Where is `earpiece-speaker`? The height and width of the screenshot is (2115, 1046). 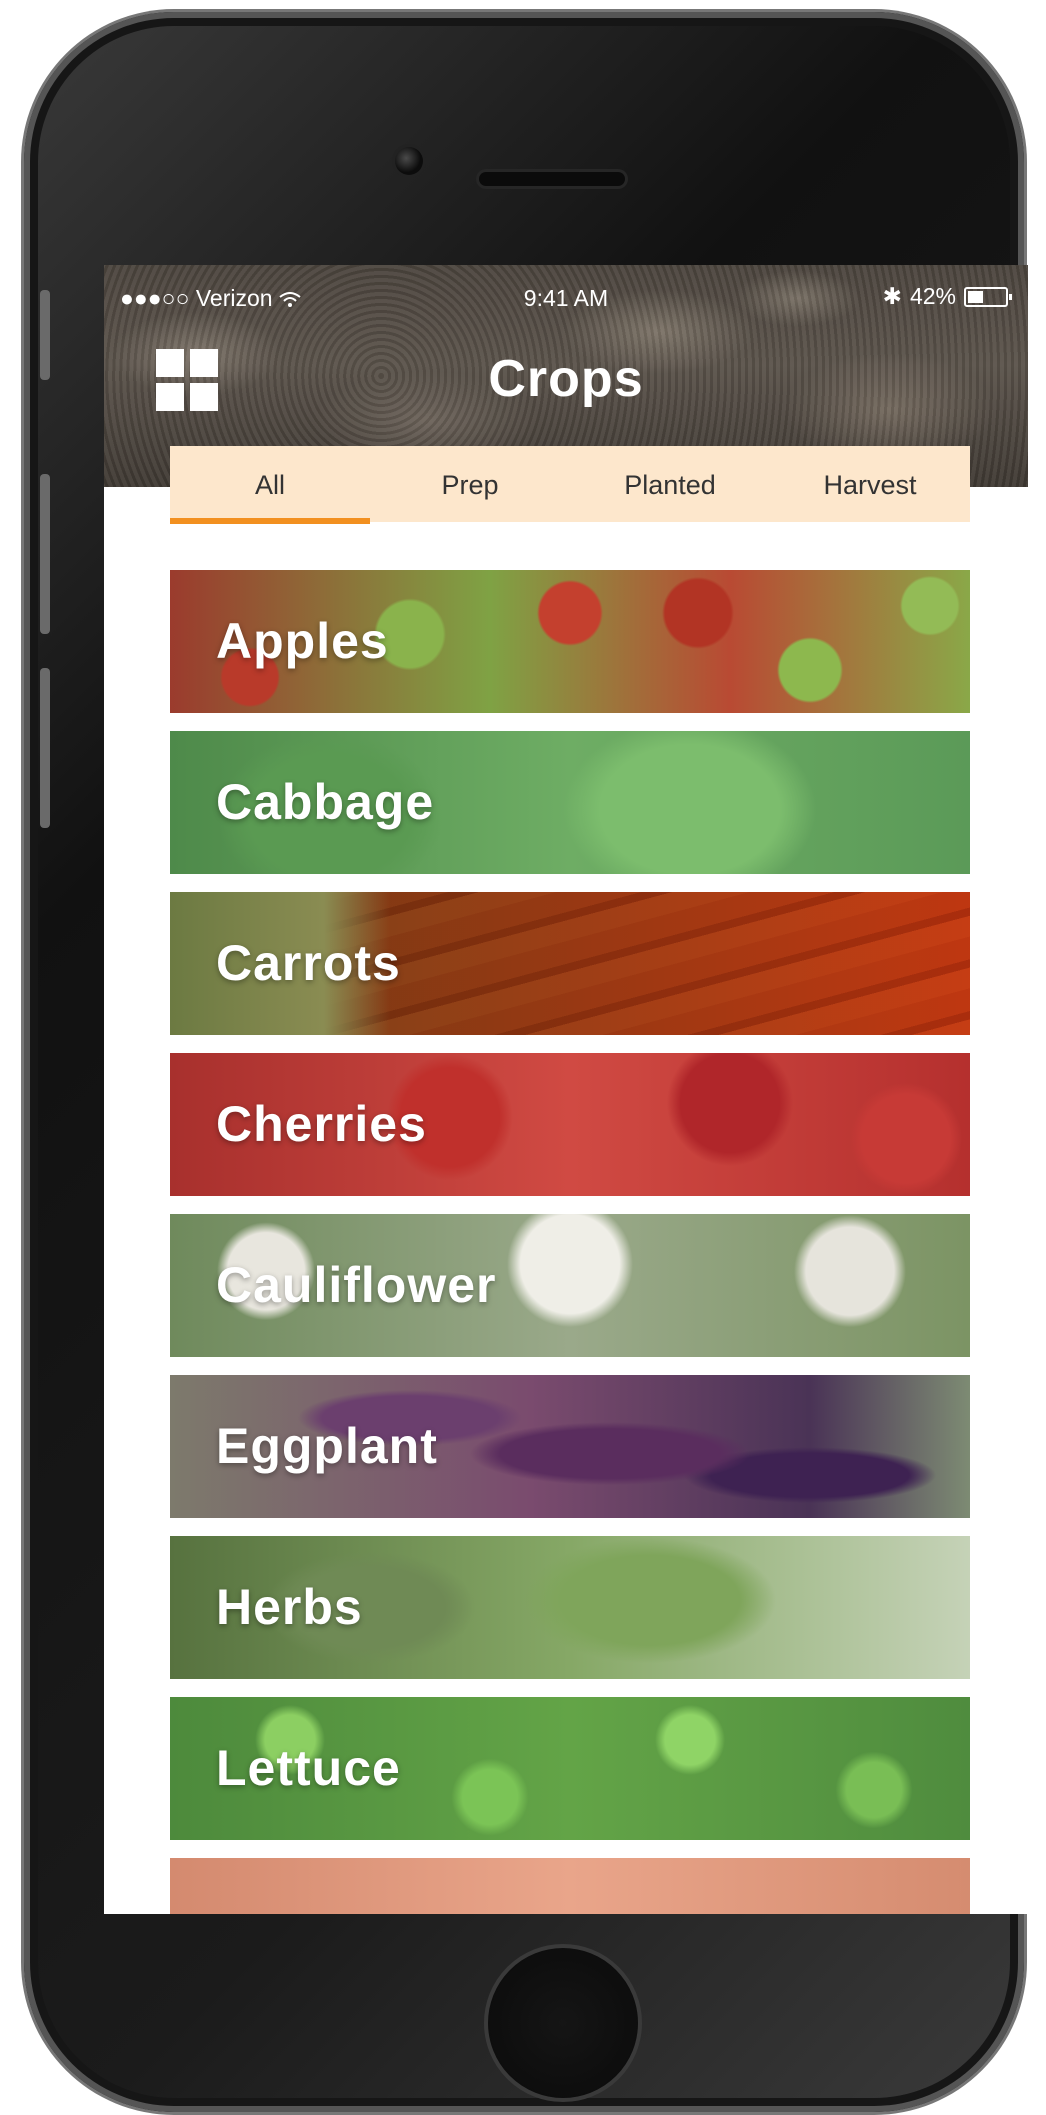
earpiece-speaker is located at coordinates (552, 179).